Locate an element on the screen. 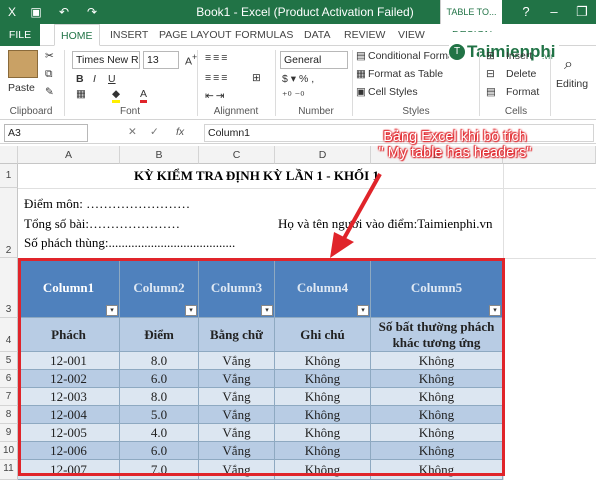 The width and height of the screenshot is (596, 480). delete-cells-button: Delete is located at coordinates (521, 74).